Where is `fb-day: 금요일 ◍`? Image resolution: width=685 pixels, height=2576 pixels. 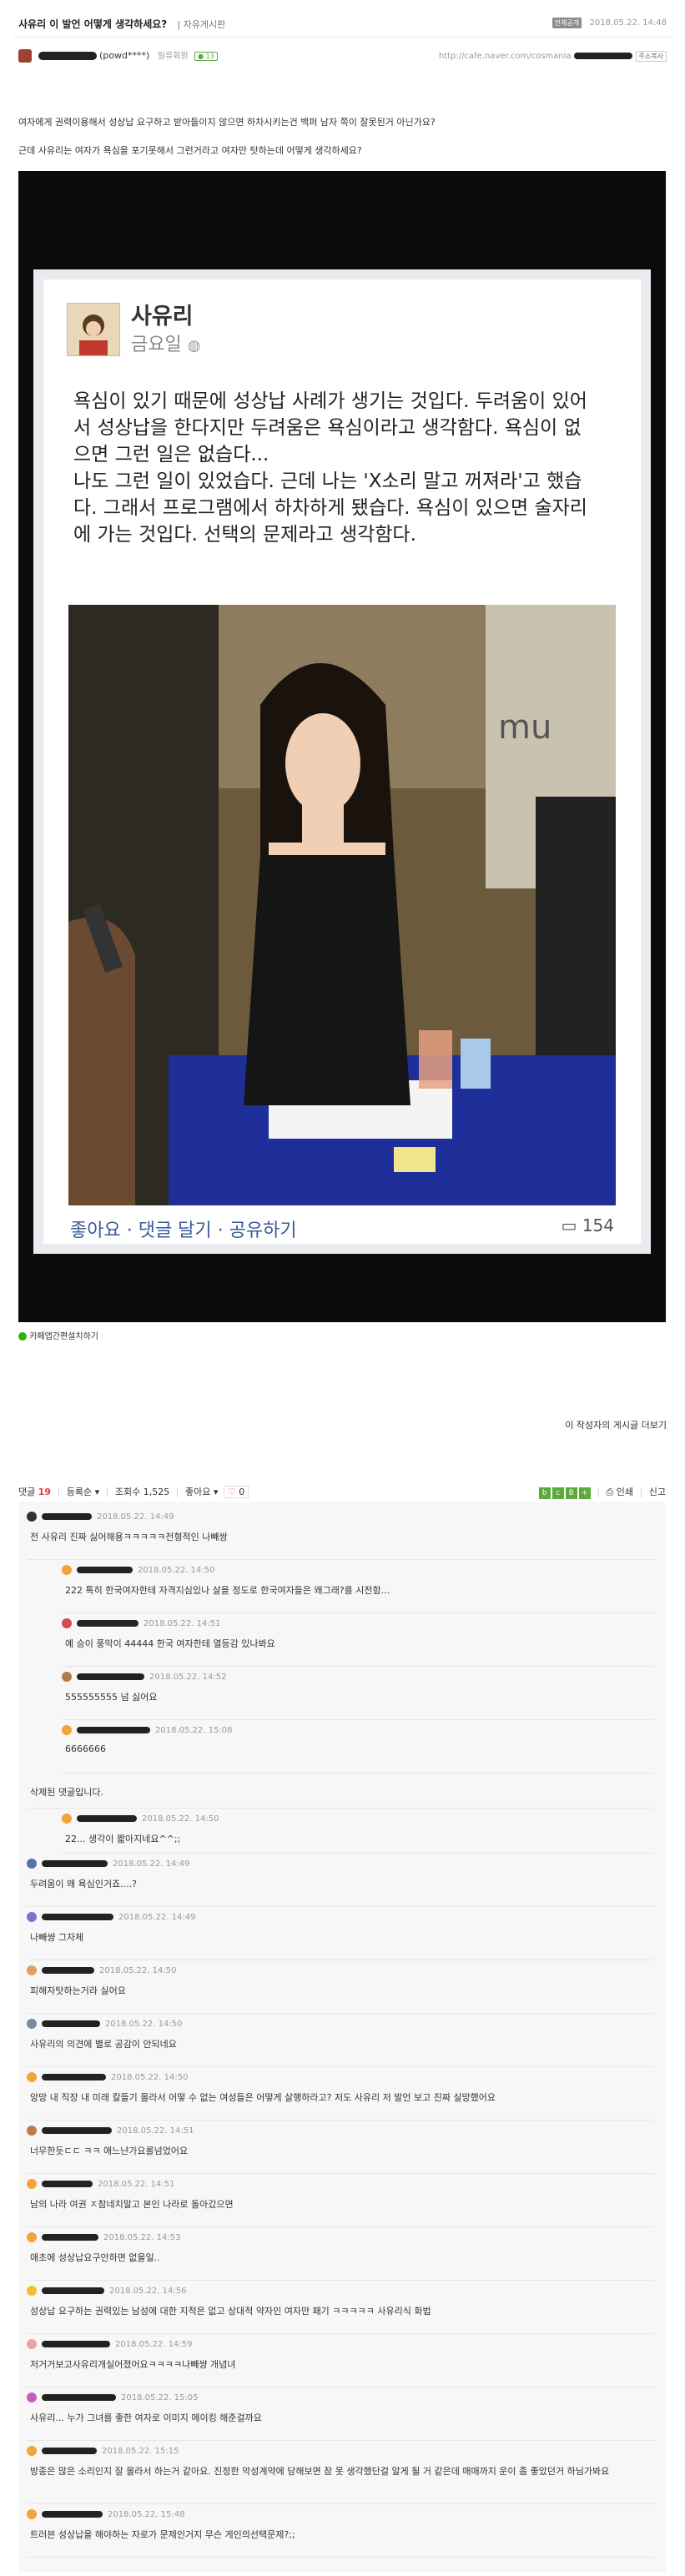 fb-day: 금요일 ◍ is located at coordinates (166, 345).